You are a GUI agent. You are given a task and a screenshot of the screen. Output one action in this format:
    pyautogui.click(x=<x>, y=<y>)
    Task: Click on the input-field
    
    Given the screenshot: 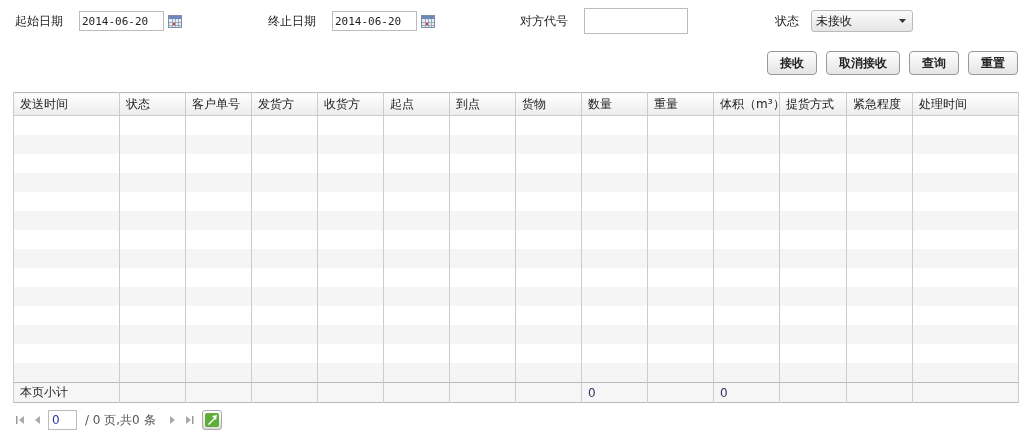 What is the action you would take?
    pyautogui.click(x=636, y=21)
    